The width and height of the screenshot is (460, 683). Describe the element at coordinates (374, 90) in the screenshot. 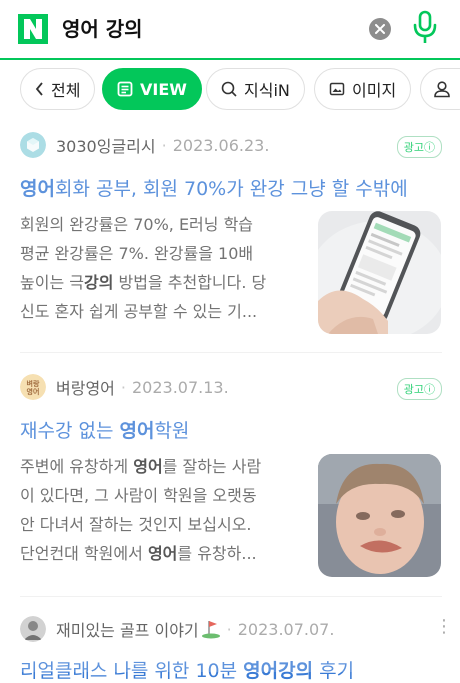

I see `tab-label: 이미지` at that location.